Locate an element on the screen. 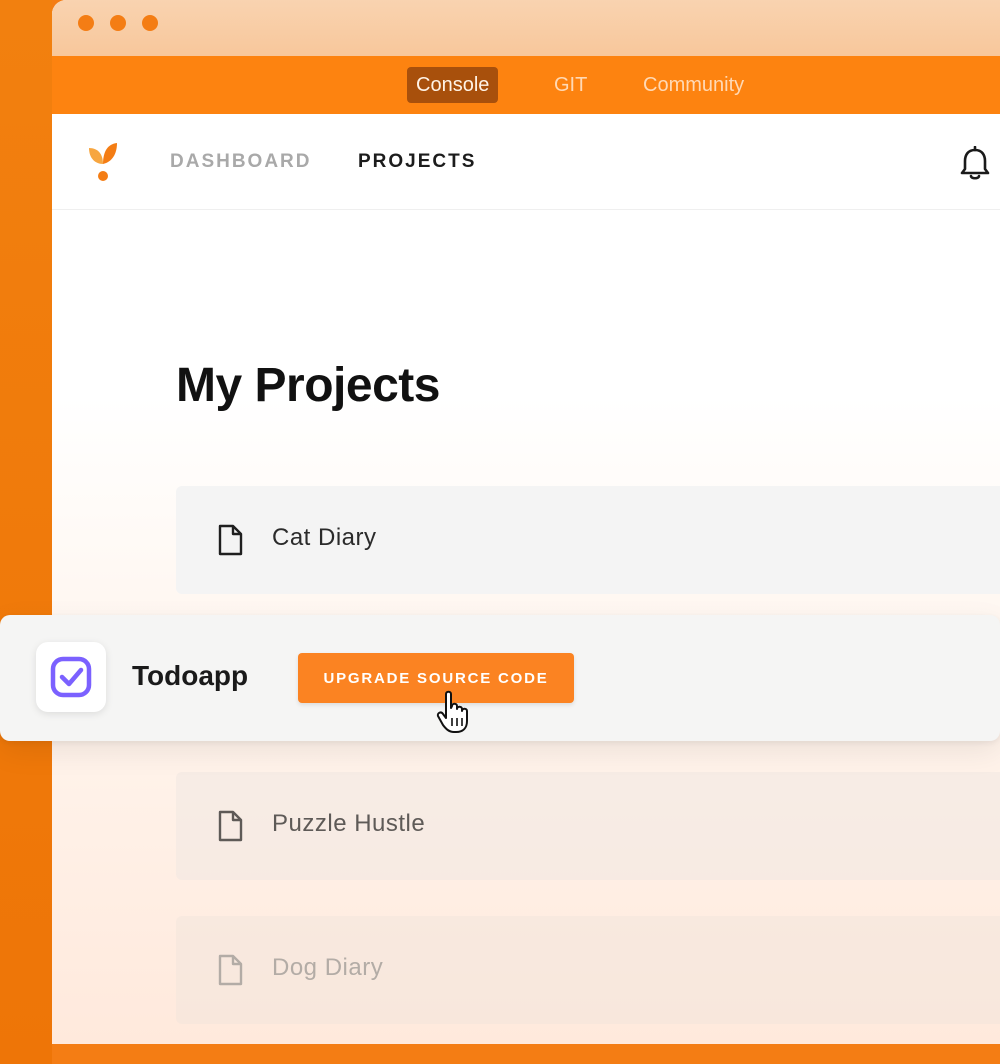 The height and width of the screenshot is (1064, 1000). bell-icon is located at coordinates (975, 164).